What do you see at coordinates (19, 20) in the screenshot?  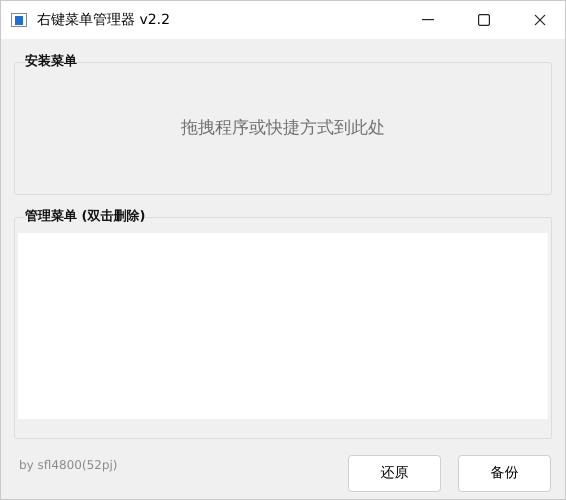 I see `app-icon` at bounding box center [19, 20].